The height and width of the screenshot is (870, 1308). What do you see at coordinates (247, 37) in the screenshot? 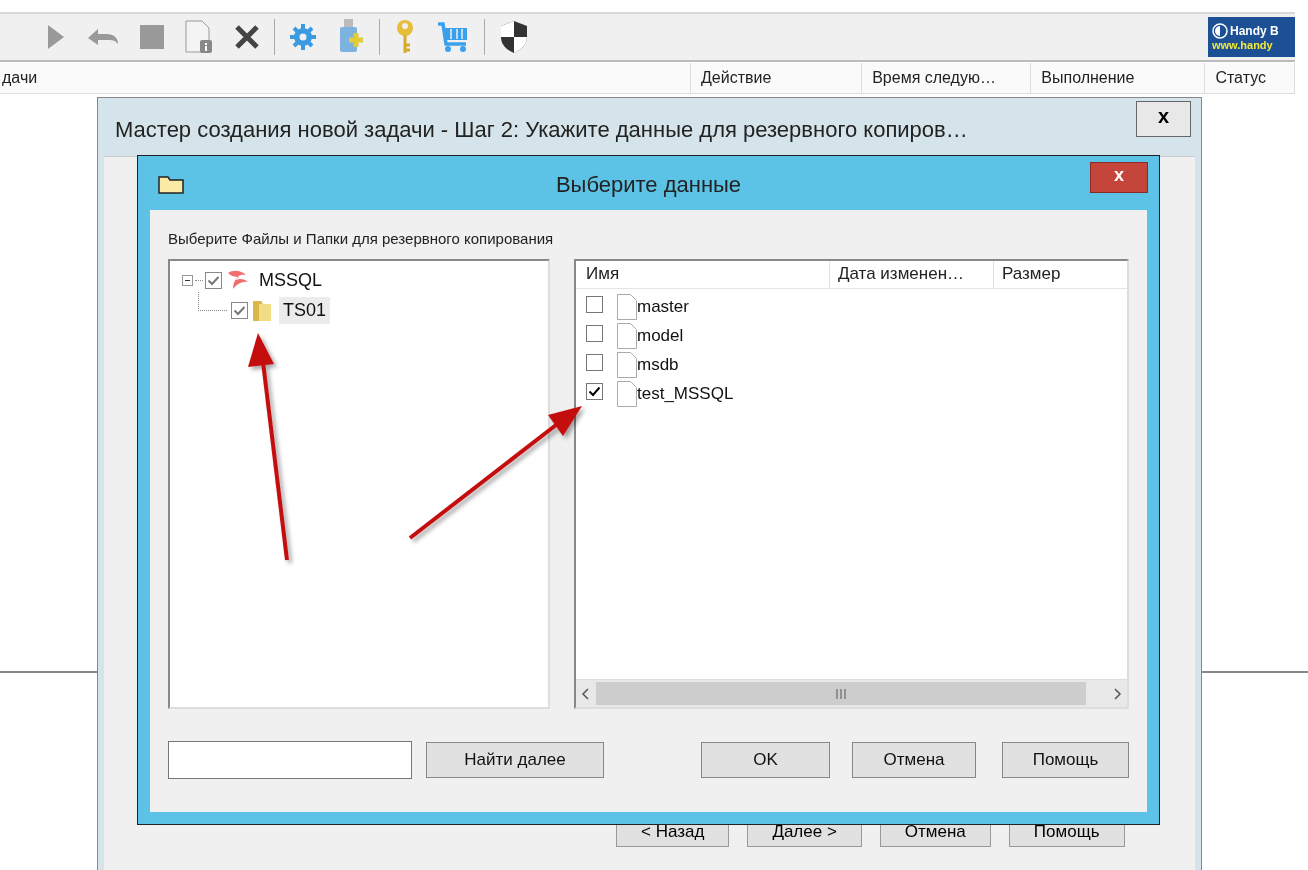
I see `delete-icon` at bounding box center [247, 37].